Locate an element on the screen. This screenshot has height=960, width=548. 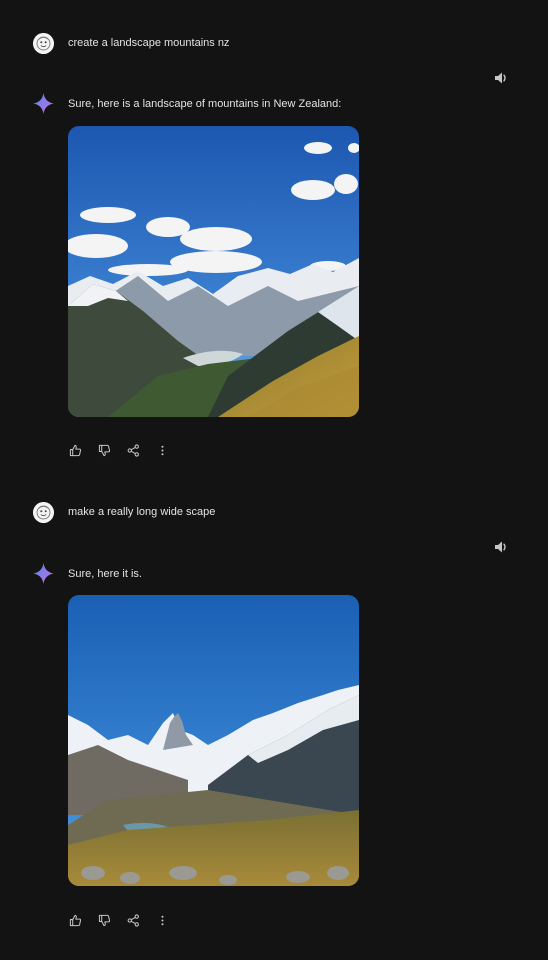
user-prompt: make a really long wide scape is located at coordinates (142, 512).